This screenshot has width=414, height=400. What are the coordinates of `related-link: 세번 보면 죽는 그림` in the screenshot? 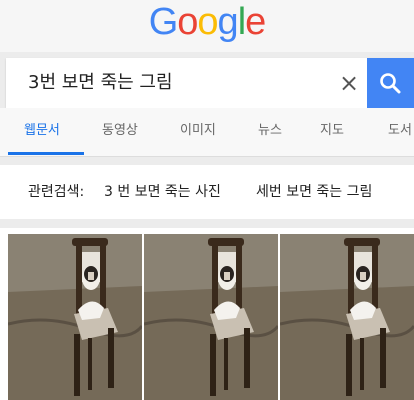 It's located at (314, 192).